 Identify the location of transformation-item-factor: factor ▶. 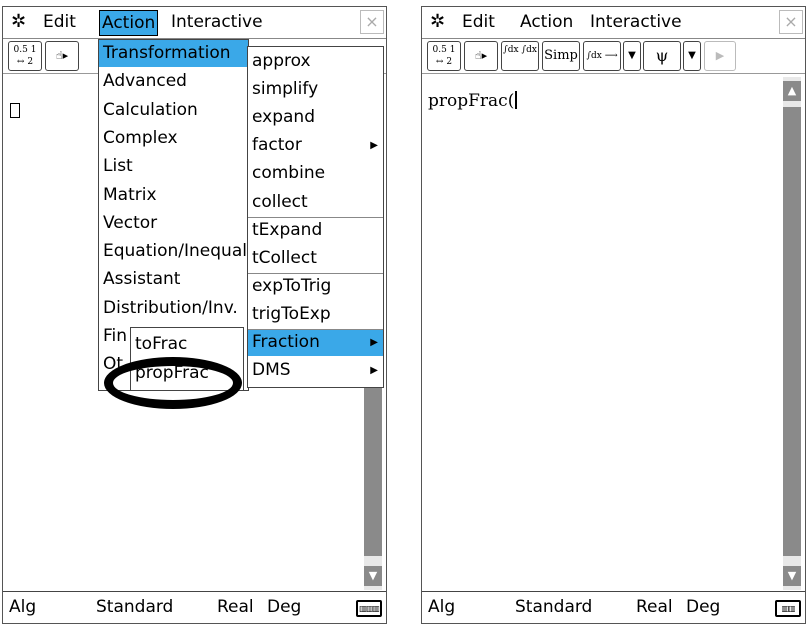
(315, 145).